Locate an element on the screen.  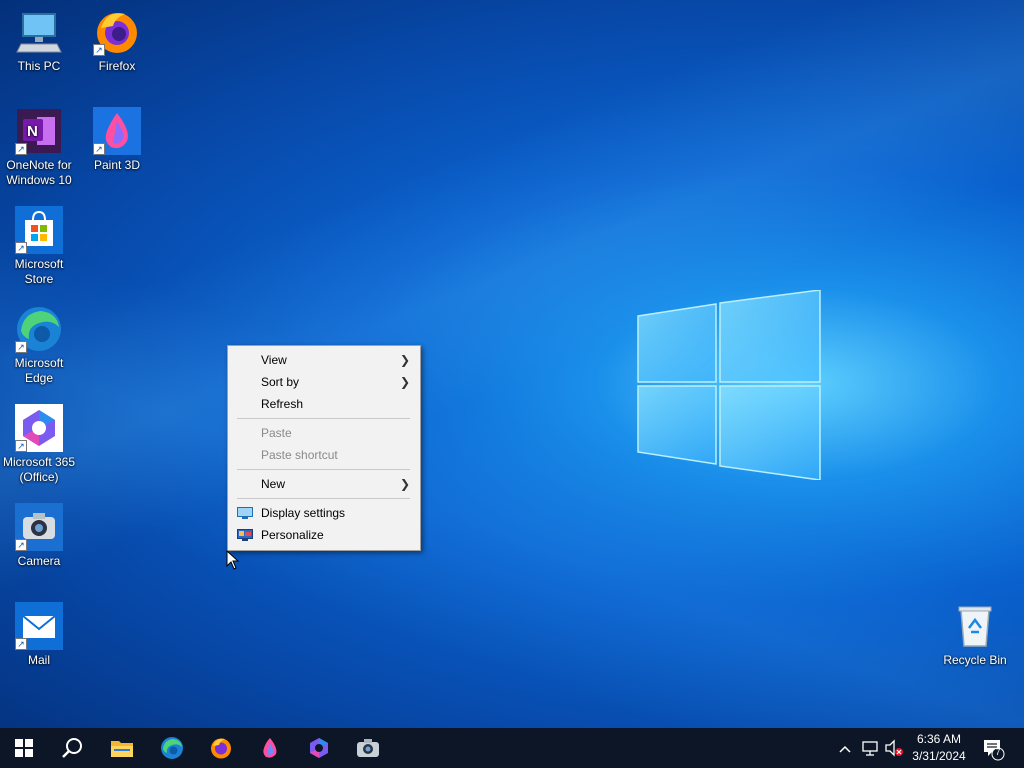
paint-3d-icon is located at coordinates (270, 748).